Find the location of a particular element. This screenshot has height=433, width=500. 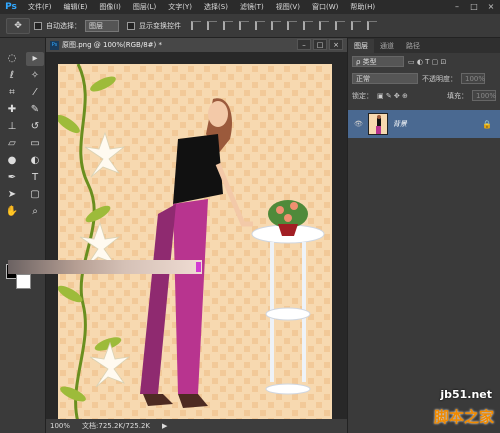

layer-filter-dropdown: ρ 类型 is located at coordinates (378, 61).